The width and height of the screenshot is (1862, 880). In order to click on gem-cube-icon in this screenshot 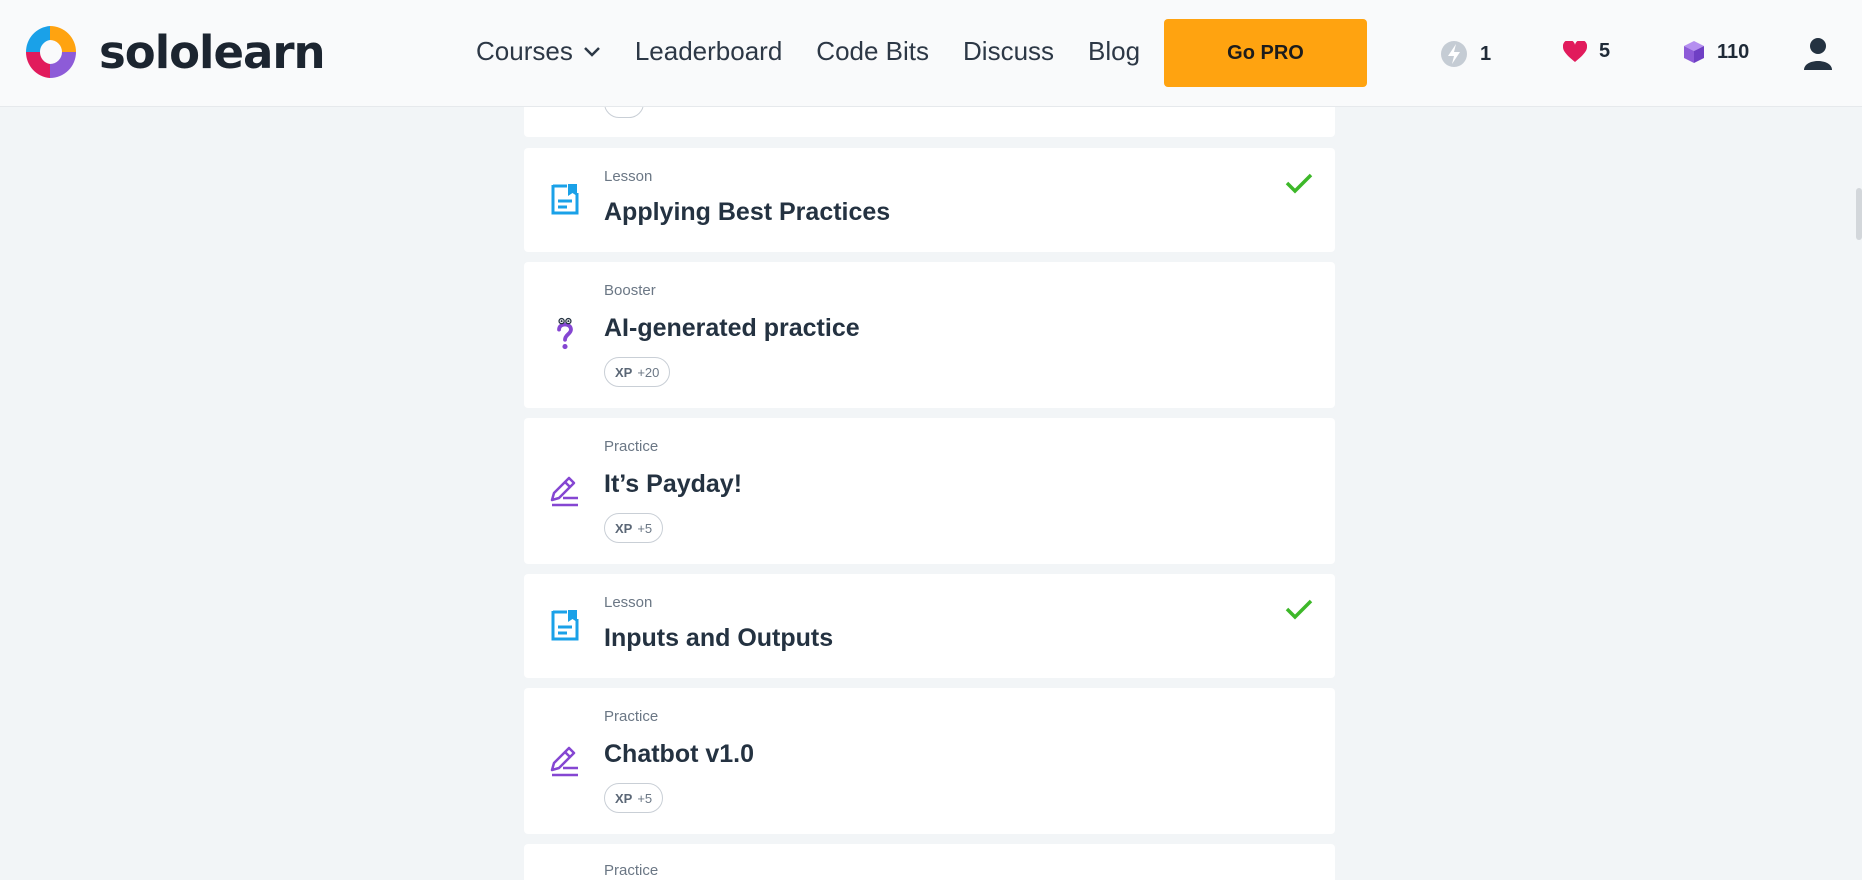, I will do `click(1694, 52)`.